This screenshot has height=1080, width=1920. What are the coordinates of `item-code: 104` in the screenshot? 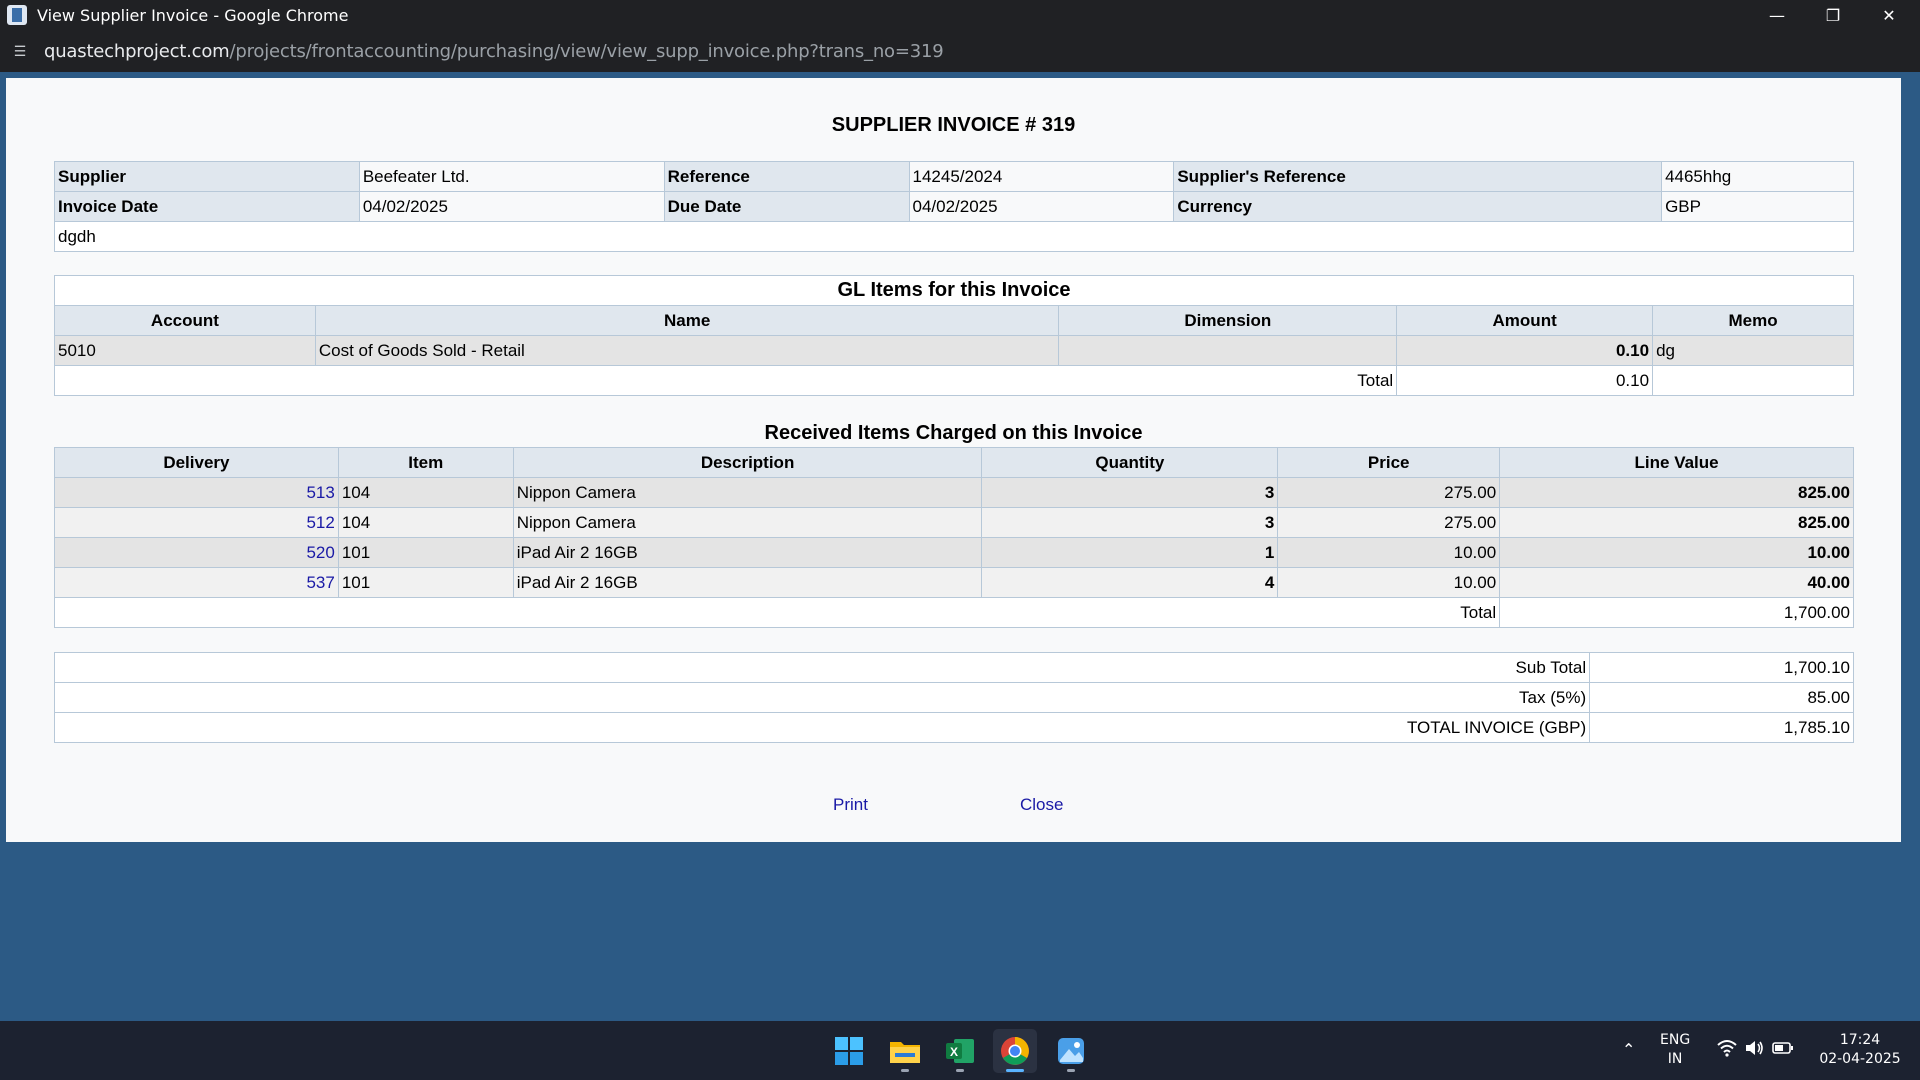 It's located at (425, 492).